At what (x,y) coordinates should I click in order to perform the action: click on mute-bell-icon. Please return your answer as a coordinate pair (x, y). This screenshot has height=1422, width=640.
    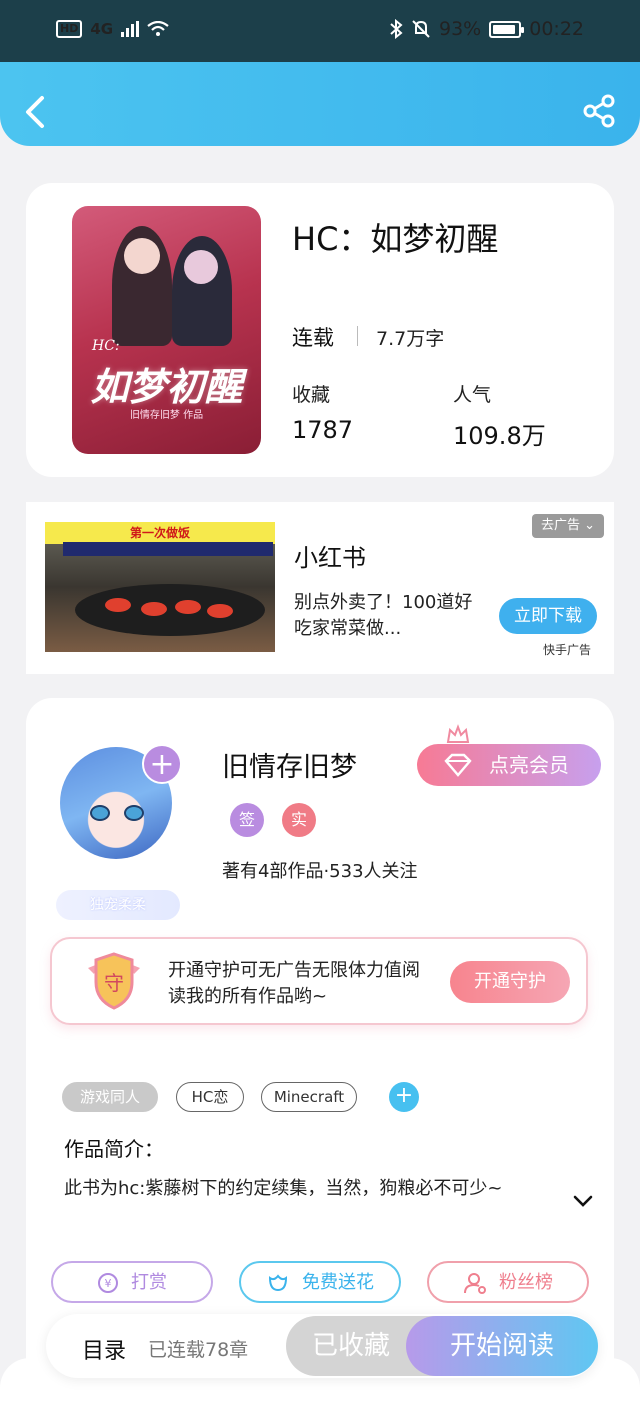
    Looking at the image, I should click on (421, 29).